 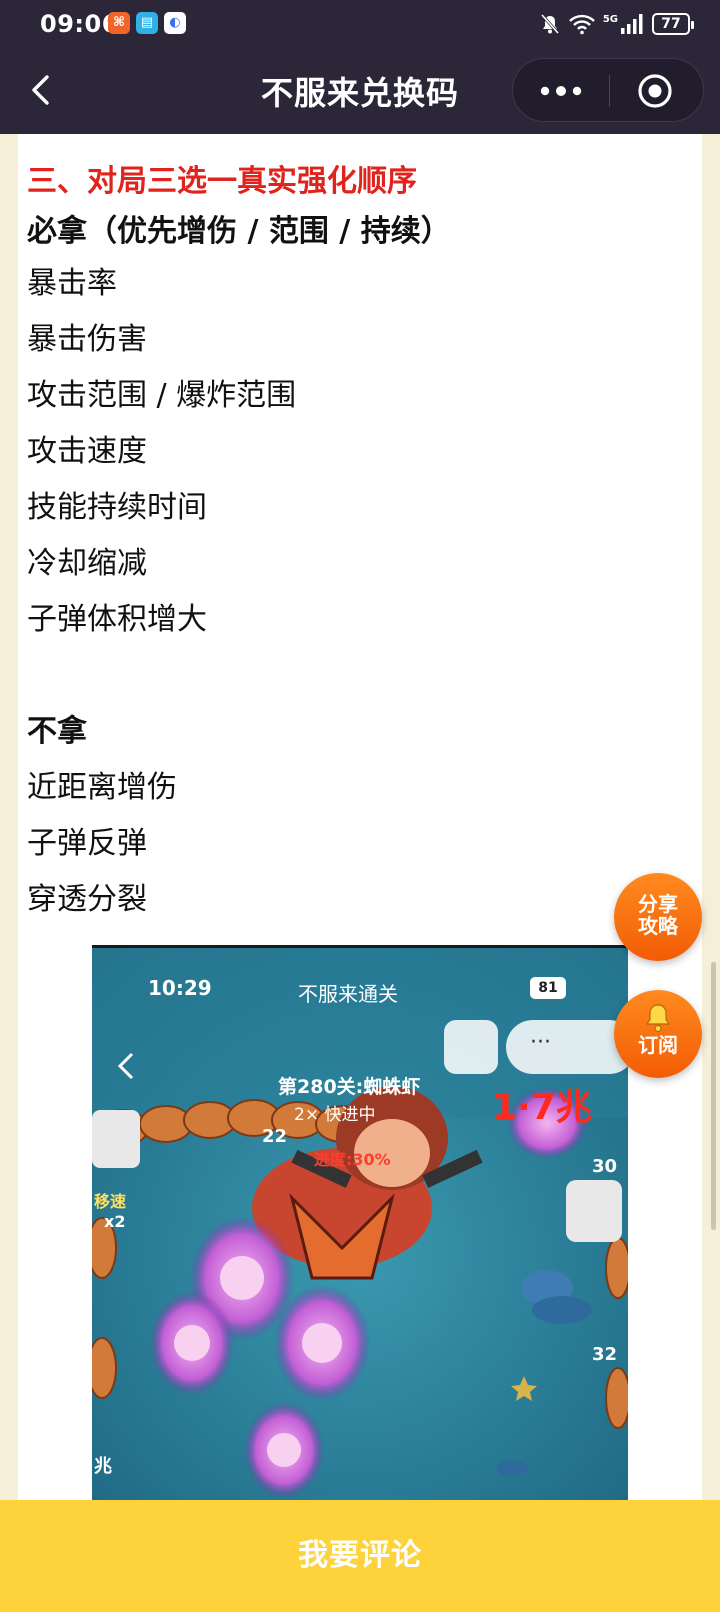 What do you see at coordinates (658, 1018) in the screenshot?
I see `bell-icon` at bounding box center [658, 1018].